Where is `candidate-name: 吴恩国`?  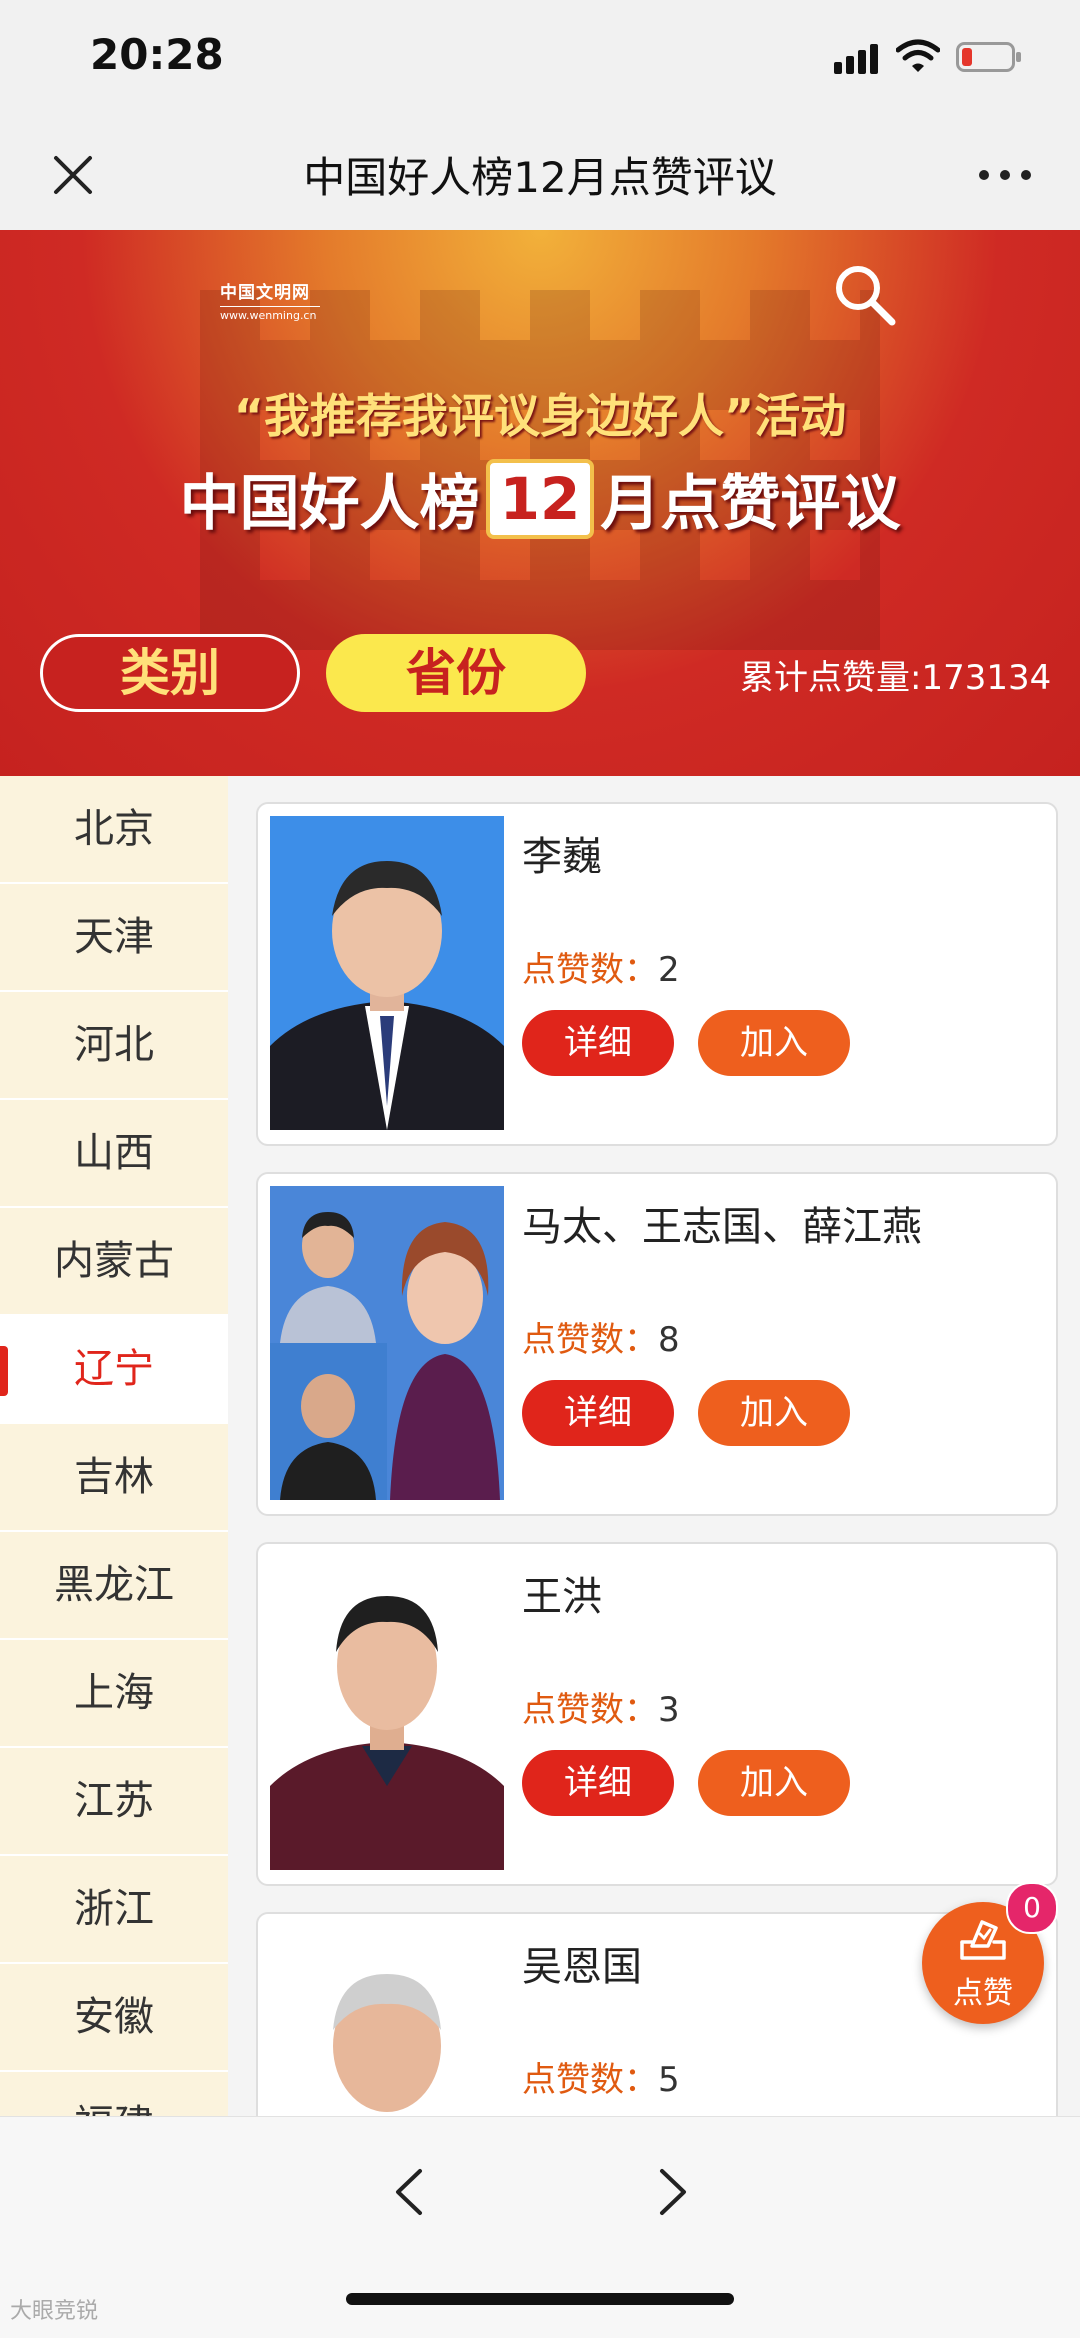
candidate-name: 吴恩国 is located at coordinates (582, 1967).